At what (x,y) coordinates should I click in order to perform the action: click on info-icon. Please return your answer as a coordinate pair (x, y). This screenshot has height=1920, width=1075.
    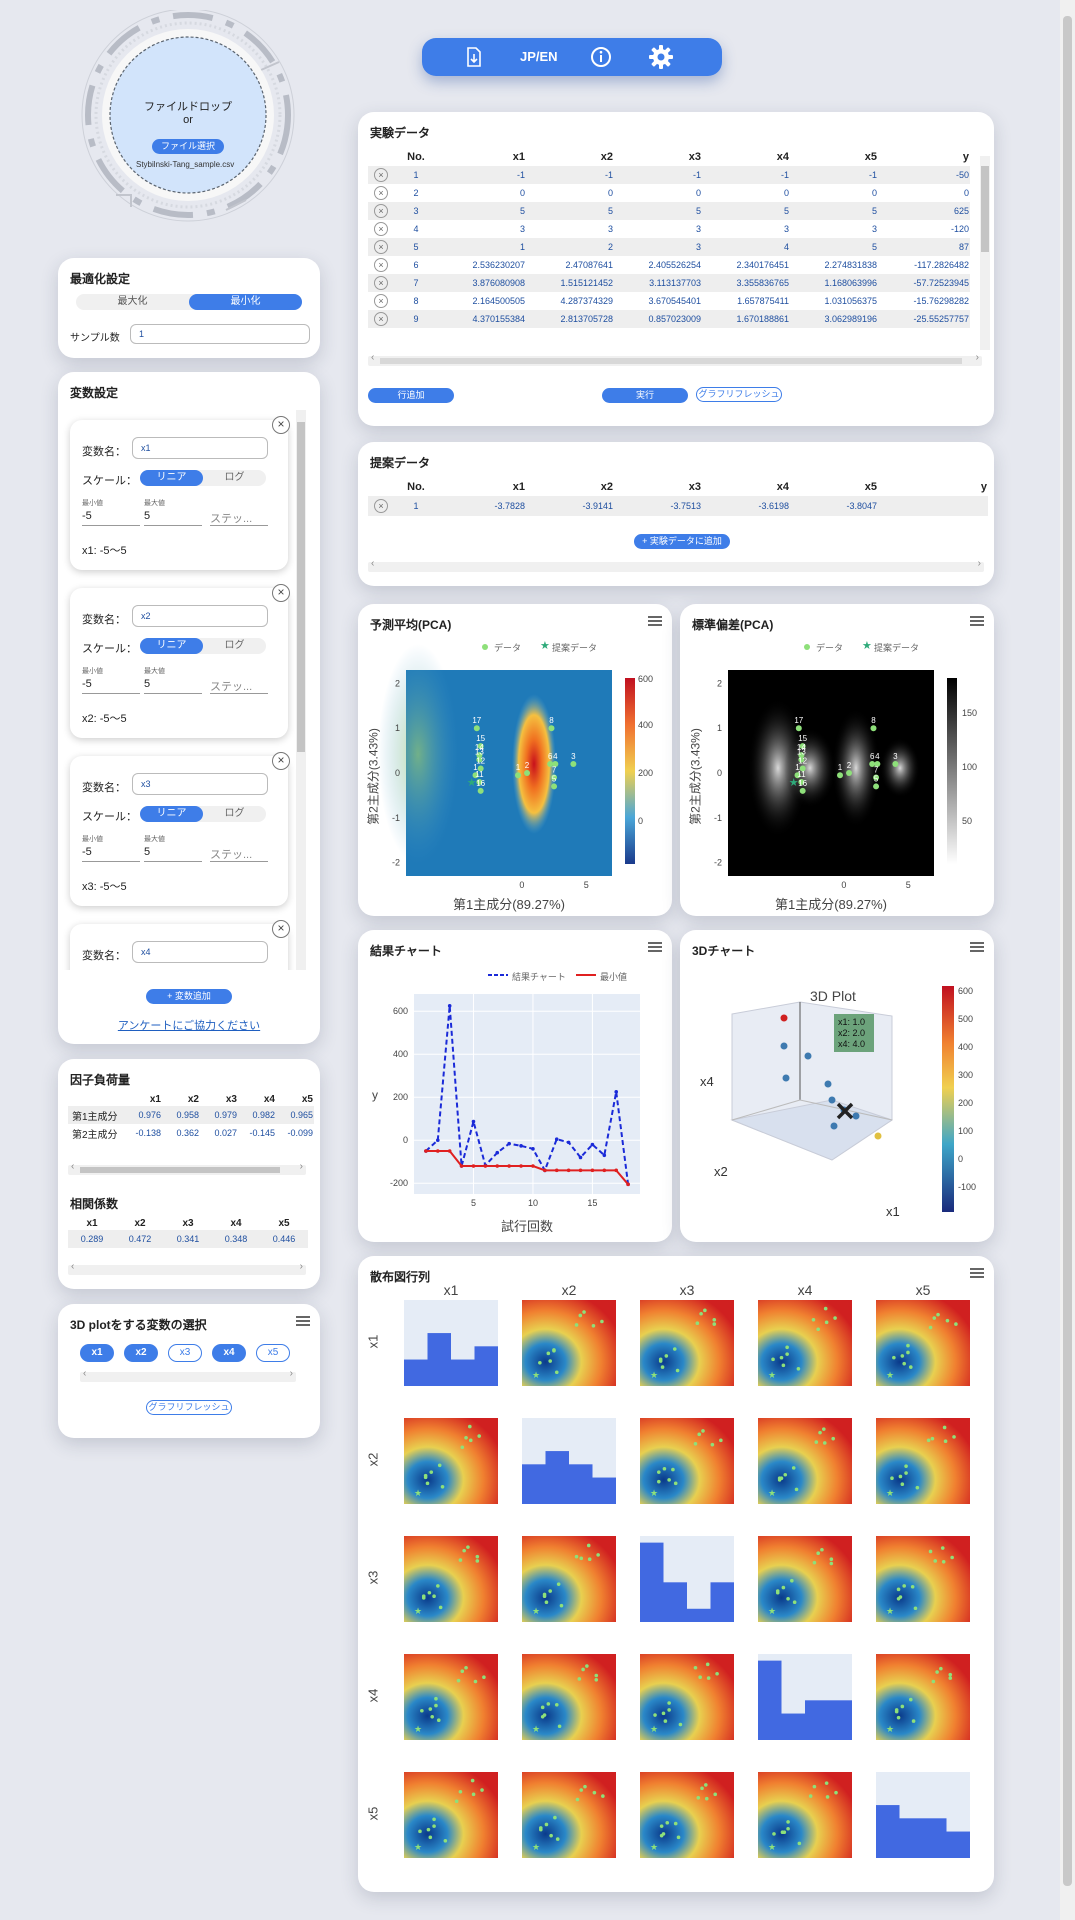
    Looking at the image, I should click on (601, 57).